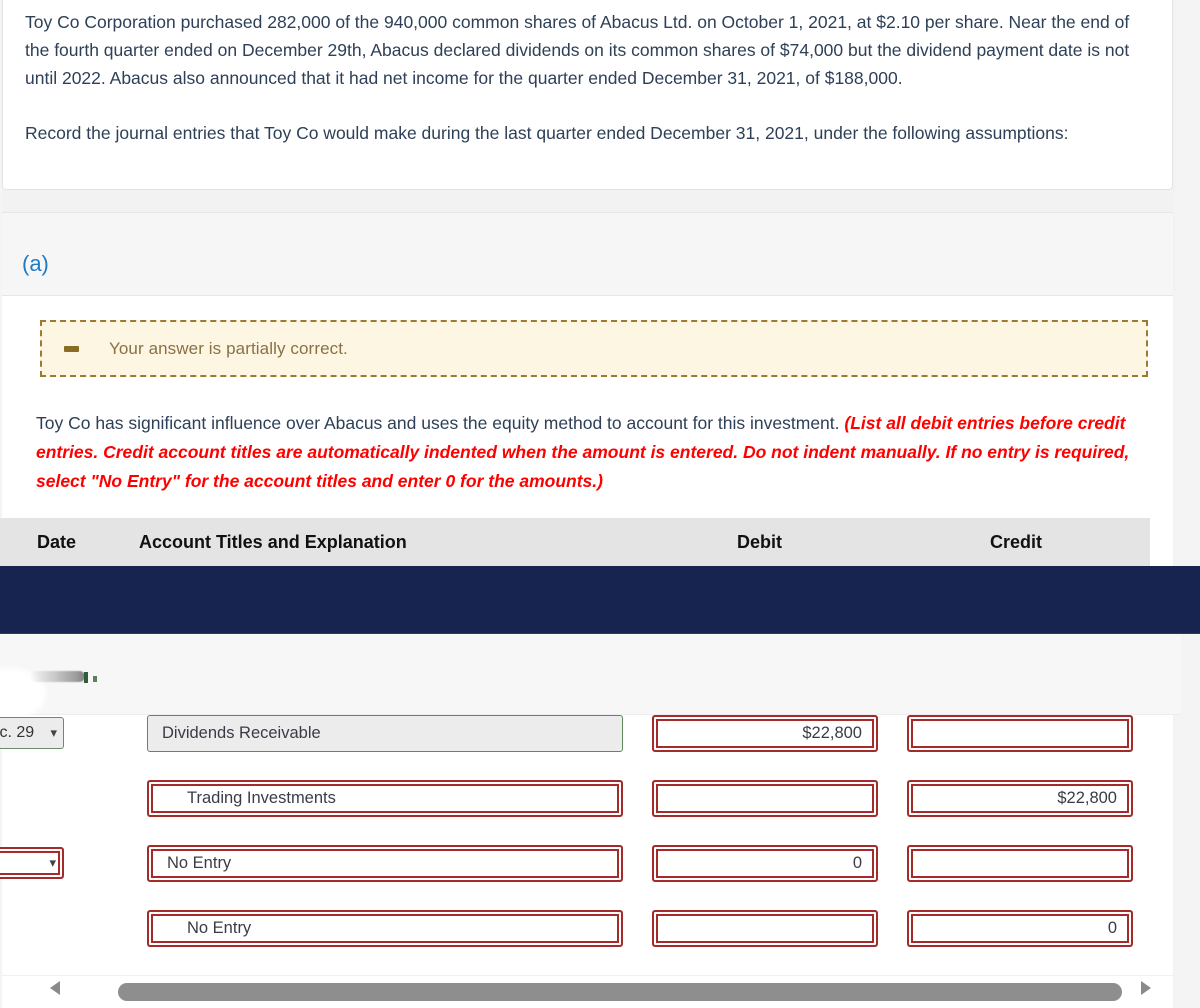  I want to click on column-header-debit: Debit, so click(759, 542).